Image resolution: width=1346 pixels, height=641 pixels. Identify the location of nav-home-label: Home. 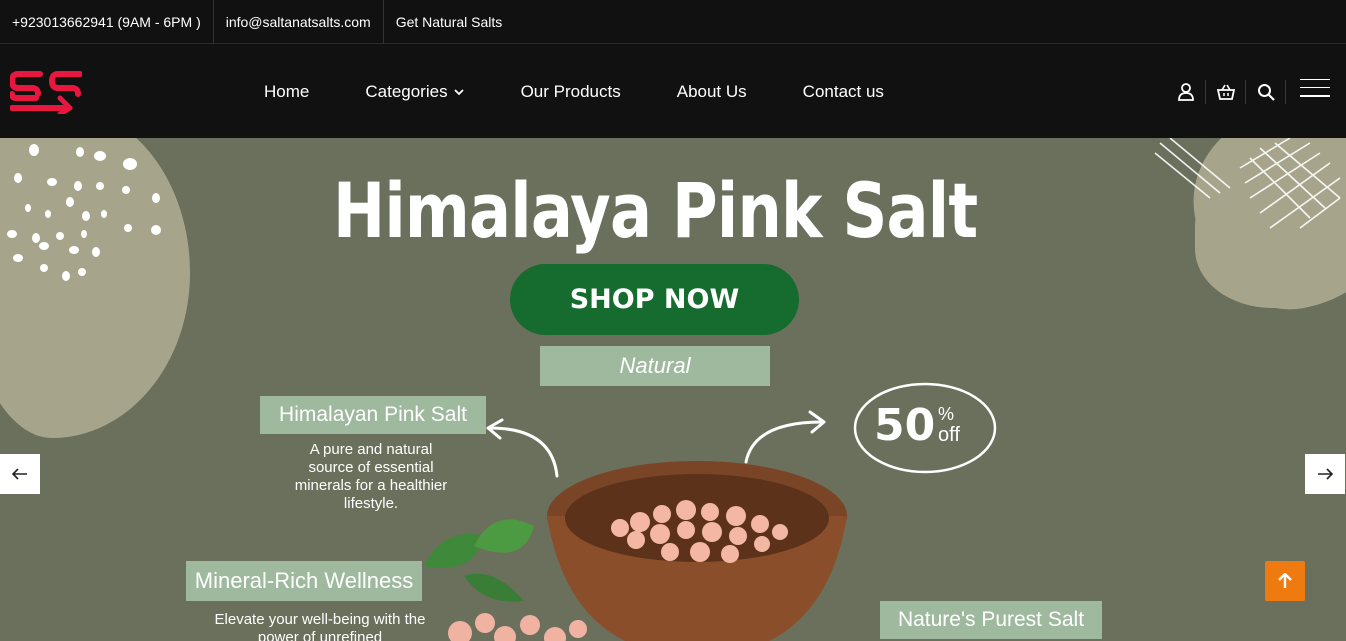
(287, 91).